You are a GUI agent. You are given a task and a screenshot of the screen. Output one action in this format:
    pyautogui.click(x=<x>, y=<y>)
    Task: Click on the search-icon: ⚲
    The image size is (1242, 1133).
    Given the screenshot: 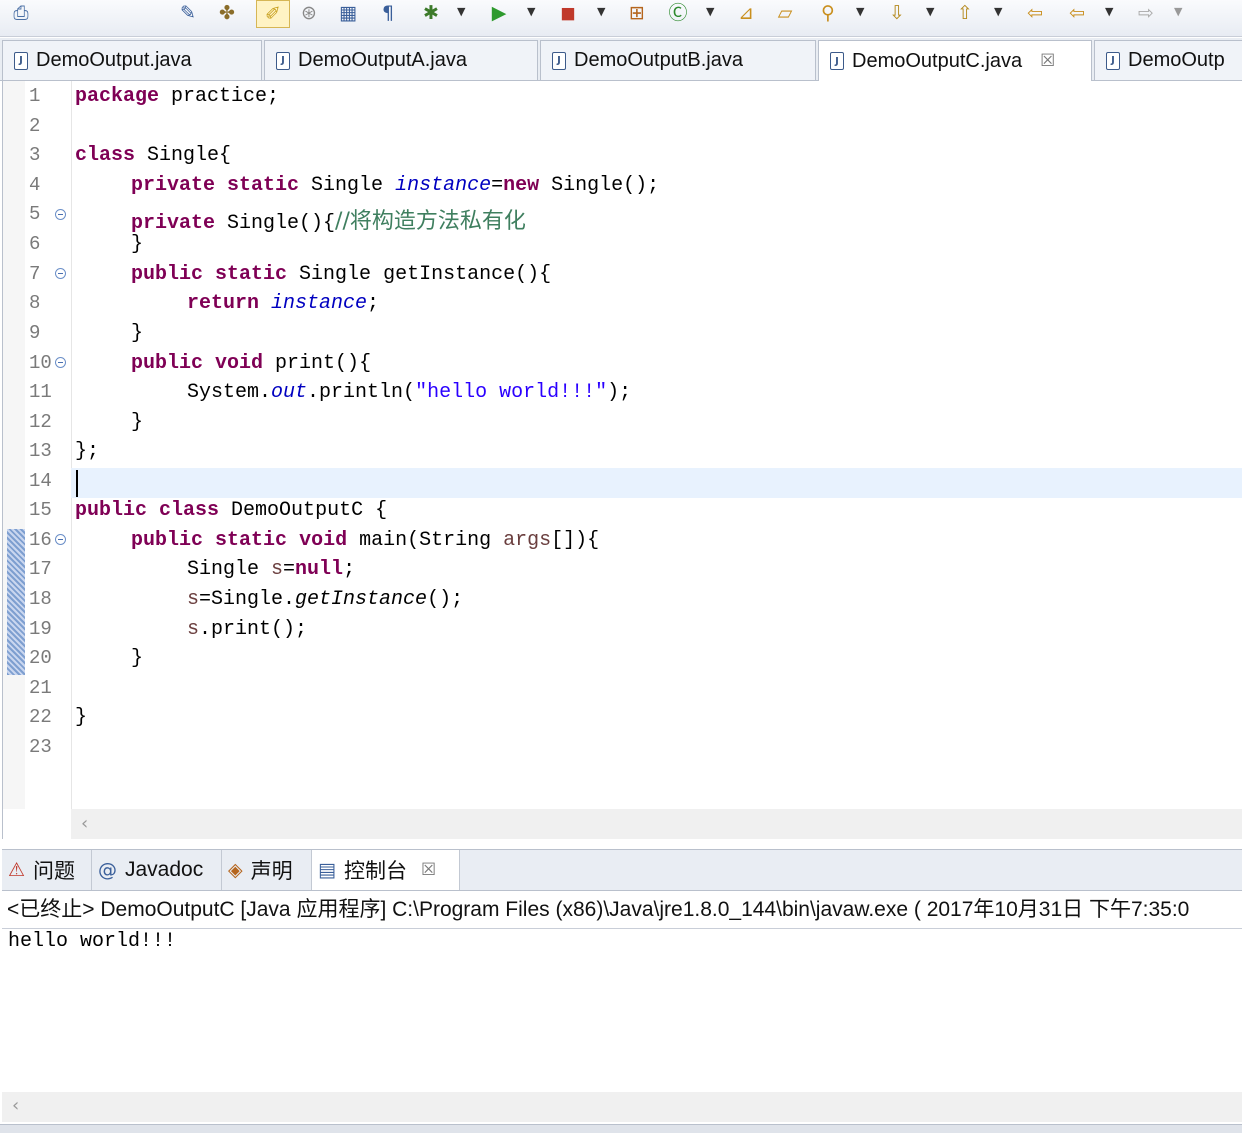 What is the action you would take?
    pyautogui.click(x=828, y=13)
    